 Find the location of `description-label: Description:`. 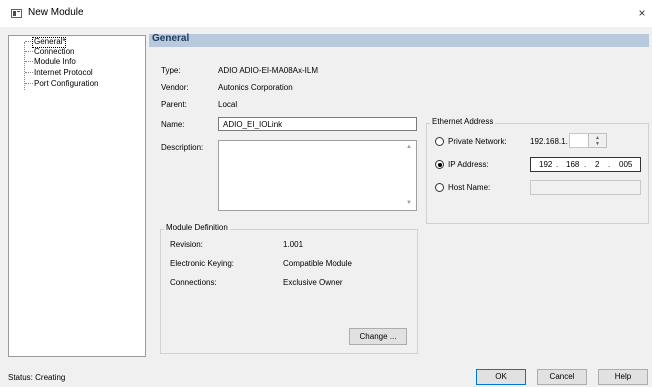

description-label: Description: is located at coordinates (182, 147).